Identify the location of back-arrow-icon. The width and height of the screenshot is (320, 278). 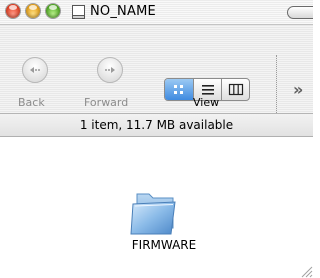
(35, 70).